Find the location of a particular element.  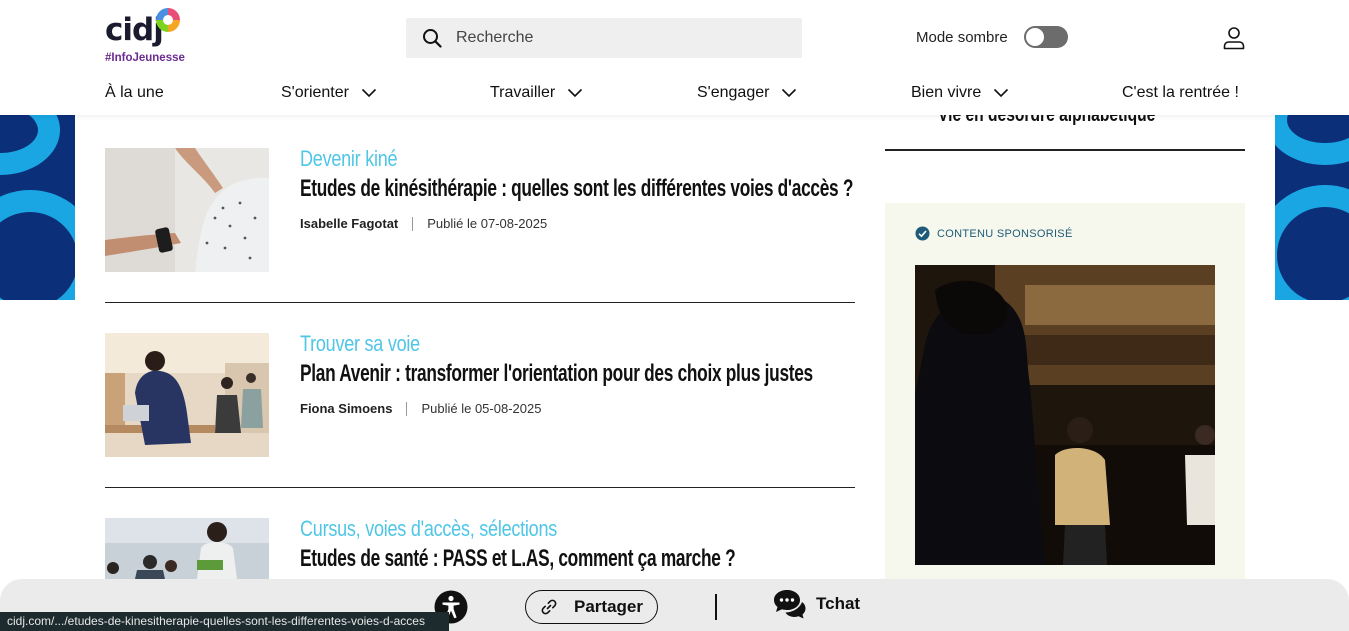

article-author: Fiona Simoens is located at coordinates (346, 408).